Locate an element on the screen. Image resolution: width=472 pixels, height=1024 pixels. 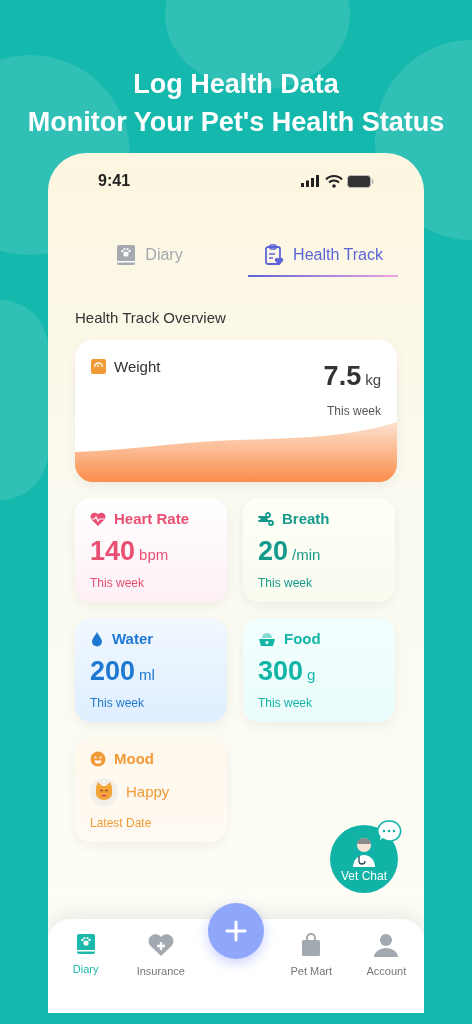
metric-title: Mood is located at coordinates (134, 758).